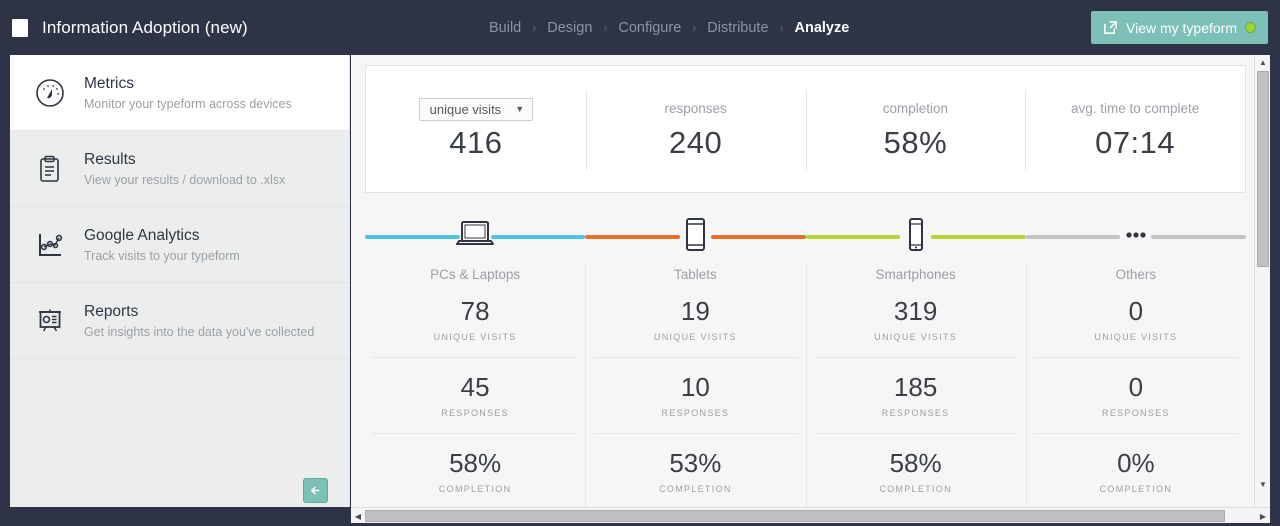 The width and height of the screenshot is (1280, 526). Describe the element at coordinates (145, 27) in the screenshot. I see `page-title: Information Adoption (new)` at that location.